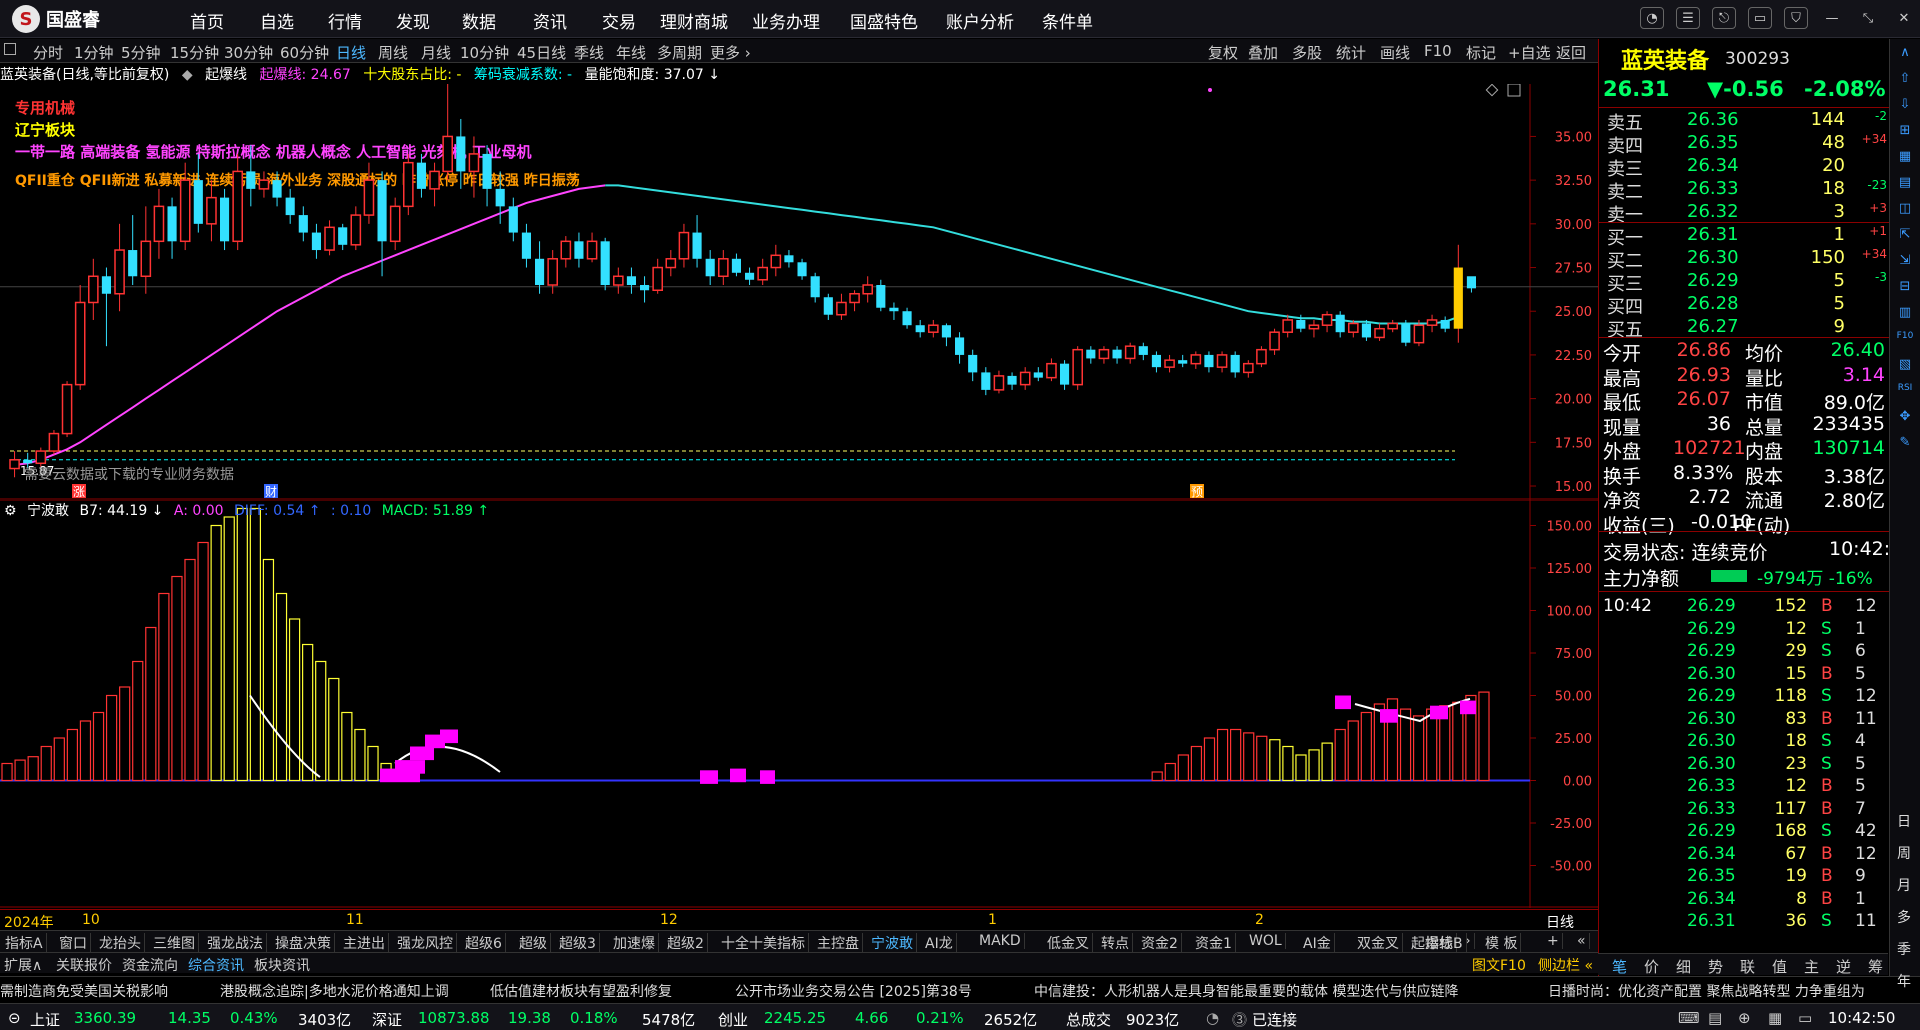  I want to click on rail-period-5: 年, so click(1904, 981).